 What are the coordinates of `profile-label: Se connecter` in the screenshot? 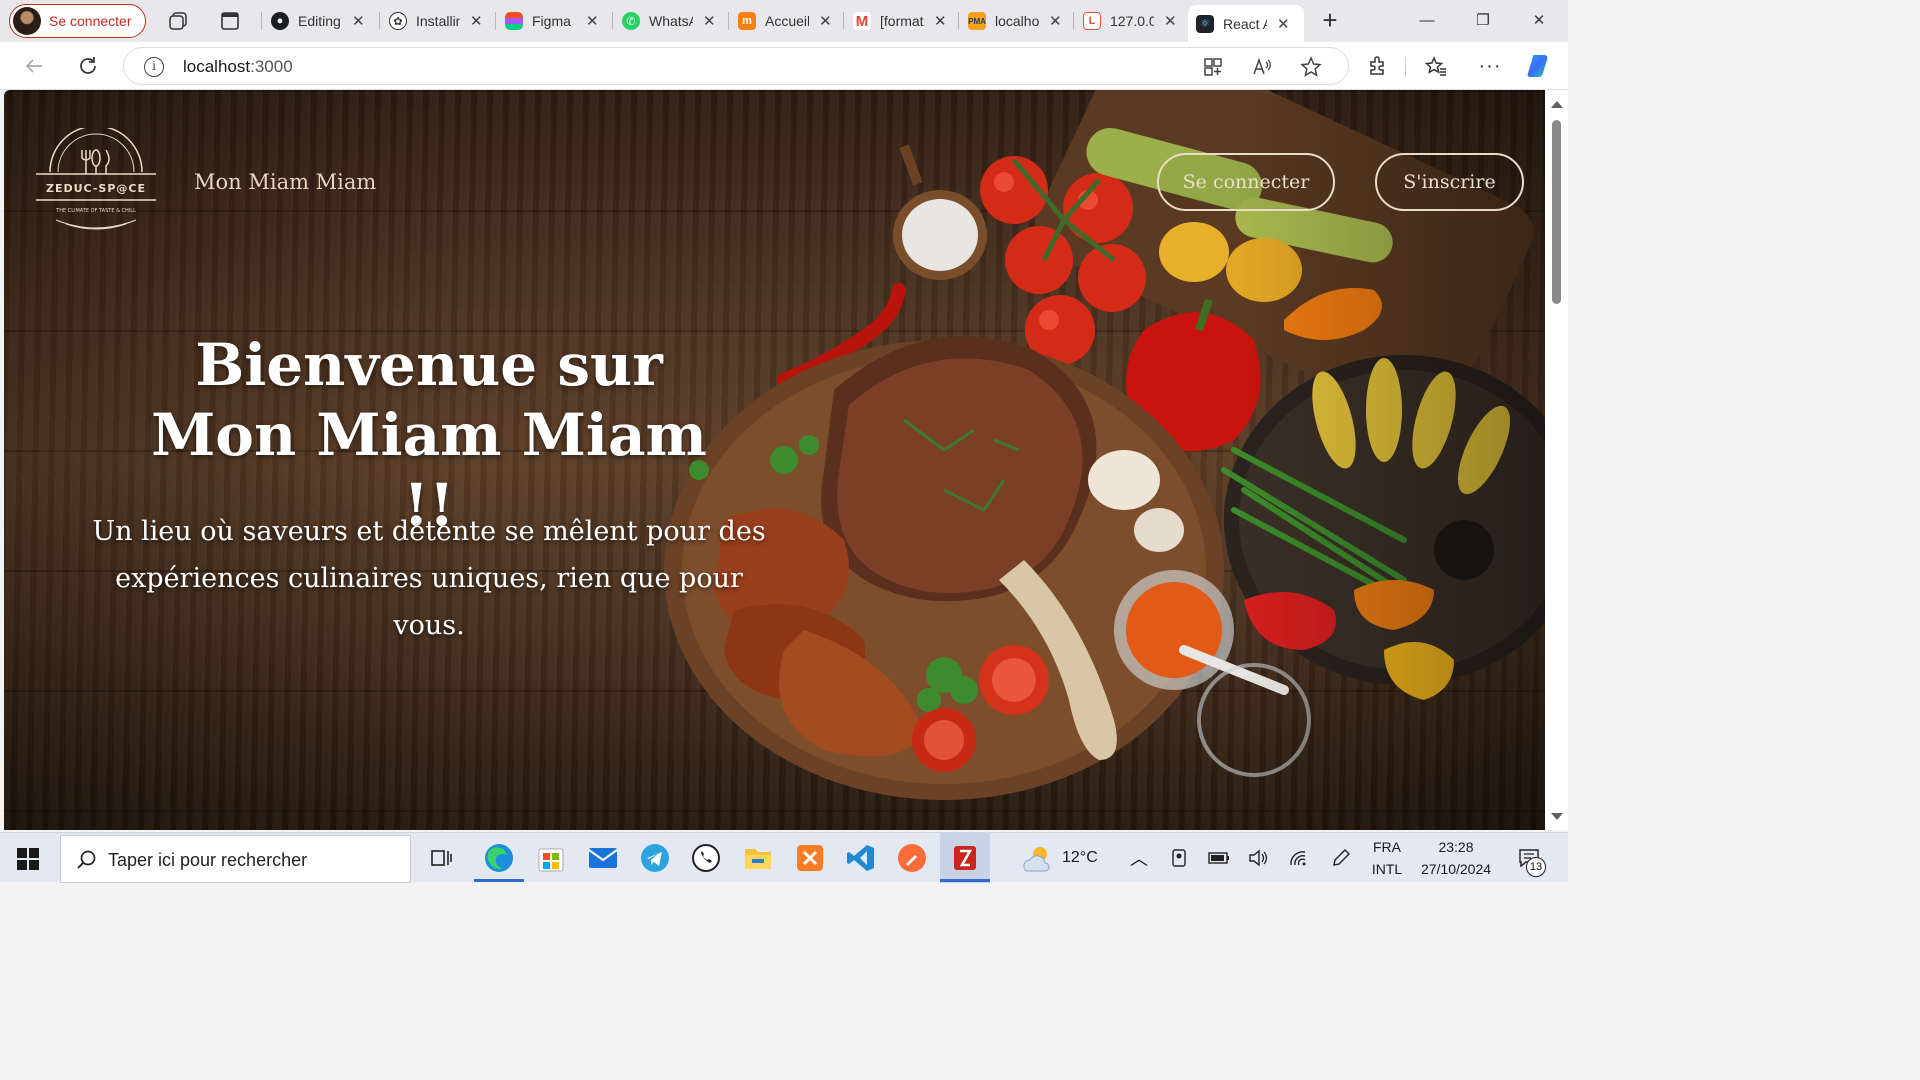 It's located at (90, 21).